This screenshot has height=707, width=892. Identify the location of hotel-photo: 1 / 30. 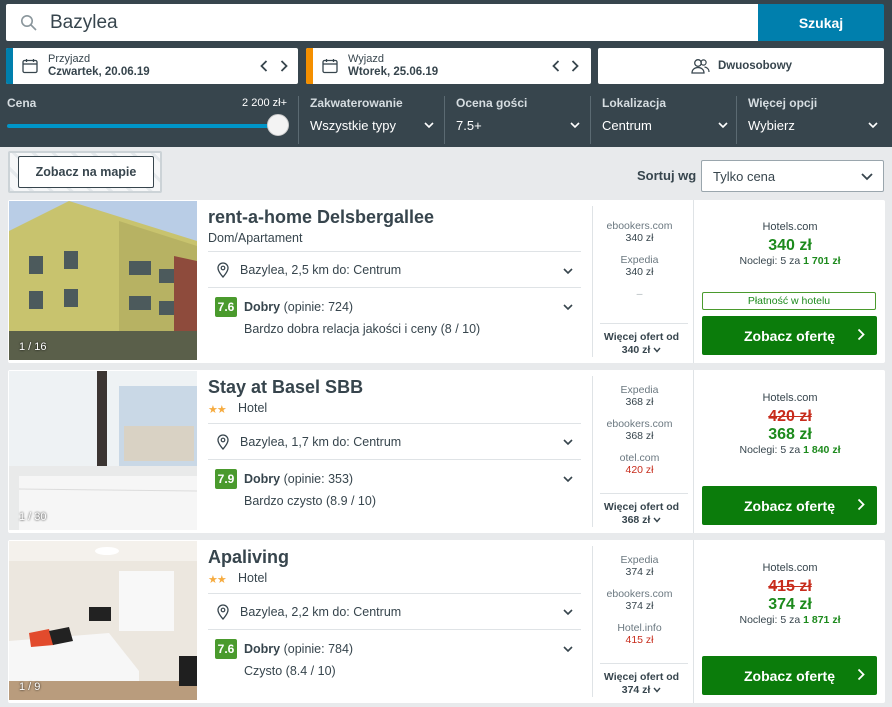
(103, 450).